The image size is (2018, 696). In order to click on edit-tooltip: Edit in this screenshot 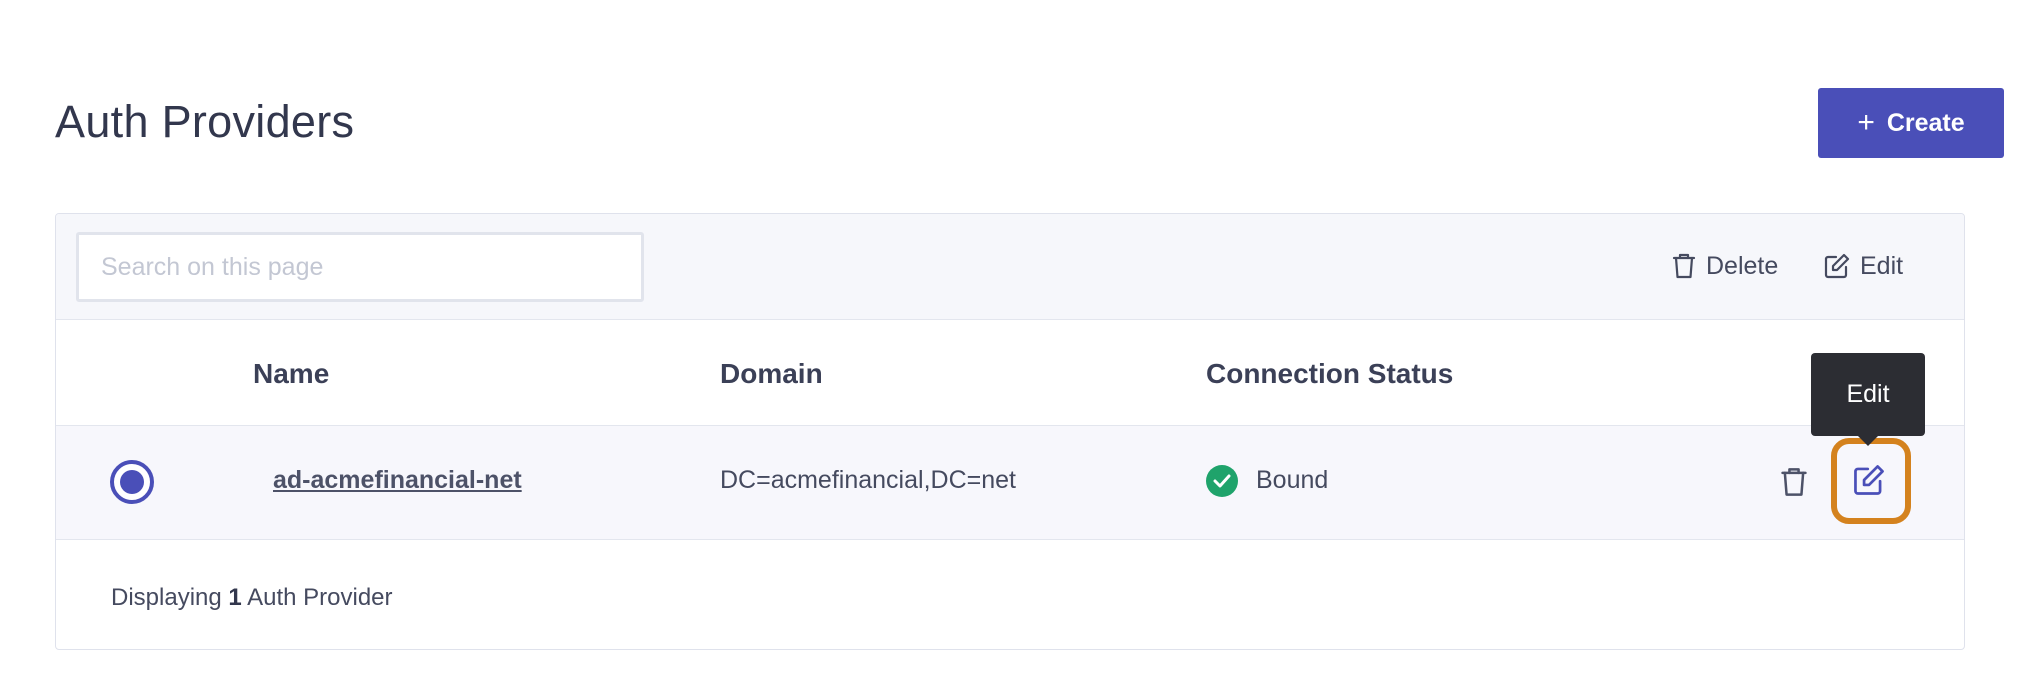, I will do `click(1868, 399)`.